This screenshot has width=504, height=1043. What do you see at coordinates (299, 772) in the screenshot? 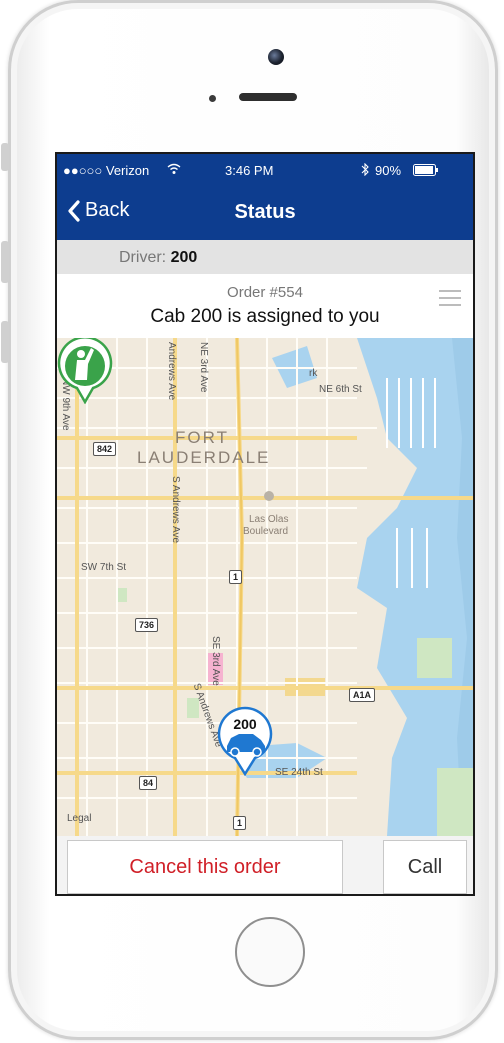
I see `street-label-se24: SE 24th St` at bounding box center [299, 772].